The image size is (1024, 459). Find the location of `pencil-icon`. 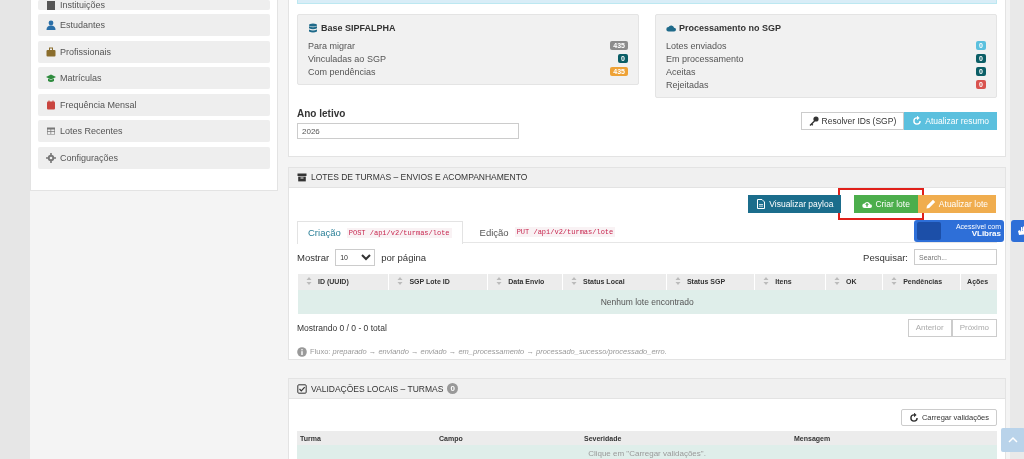

pencil-icon is located at coordinates (930, 203).